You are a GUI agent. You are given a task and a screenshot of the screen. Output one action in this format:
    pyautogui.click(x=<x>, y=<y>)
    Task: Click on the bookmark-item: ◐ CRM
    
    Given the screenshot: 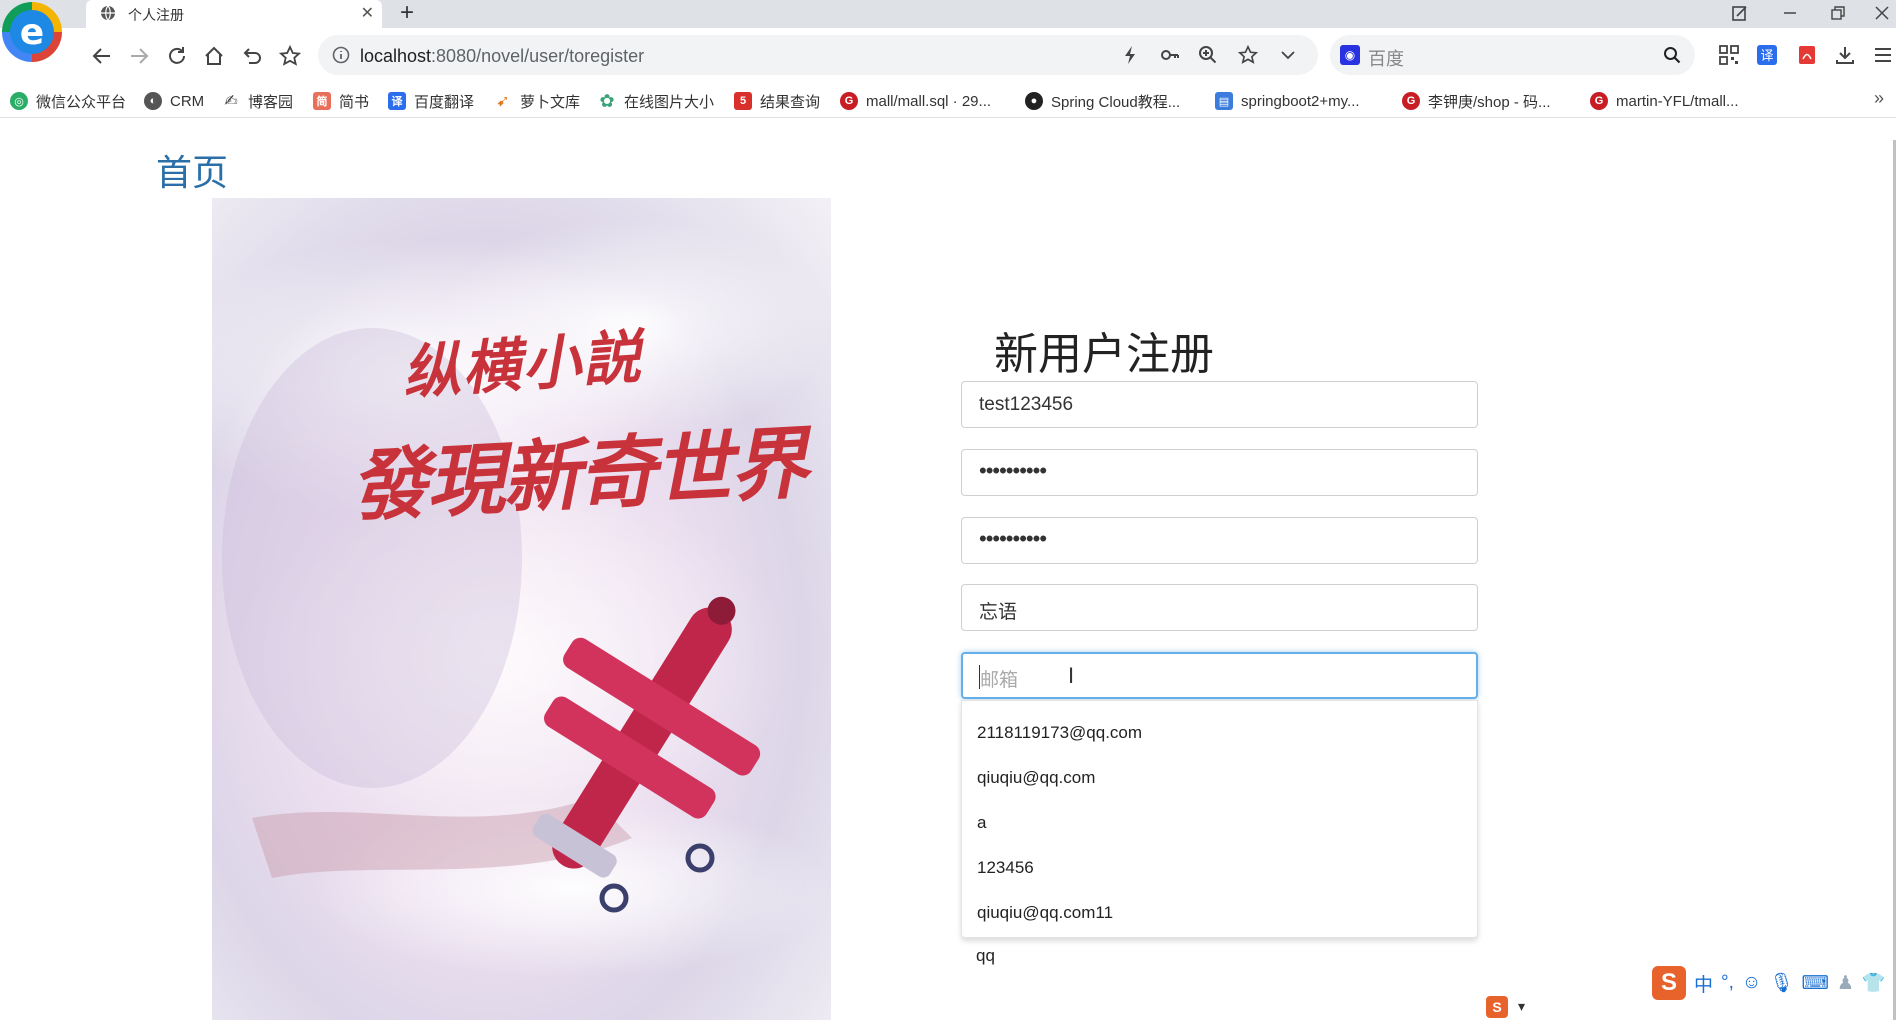 What is the action you would take?
    pyautogui.click(x=174, y=101)
    